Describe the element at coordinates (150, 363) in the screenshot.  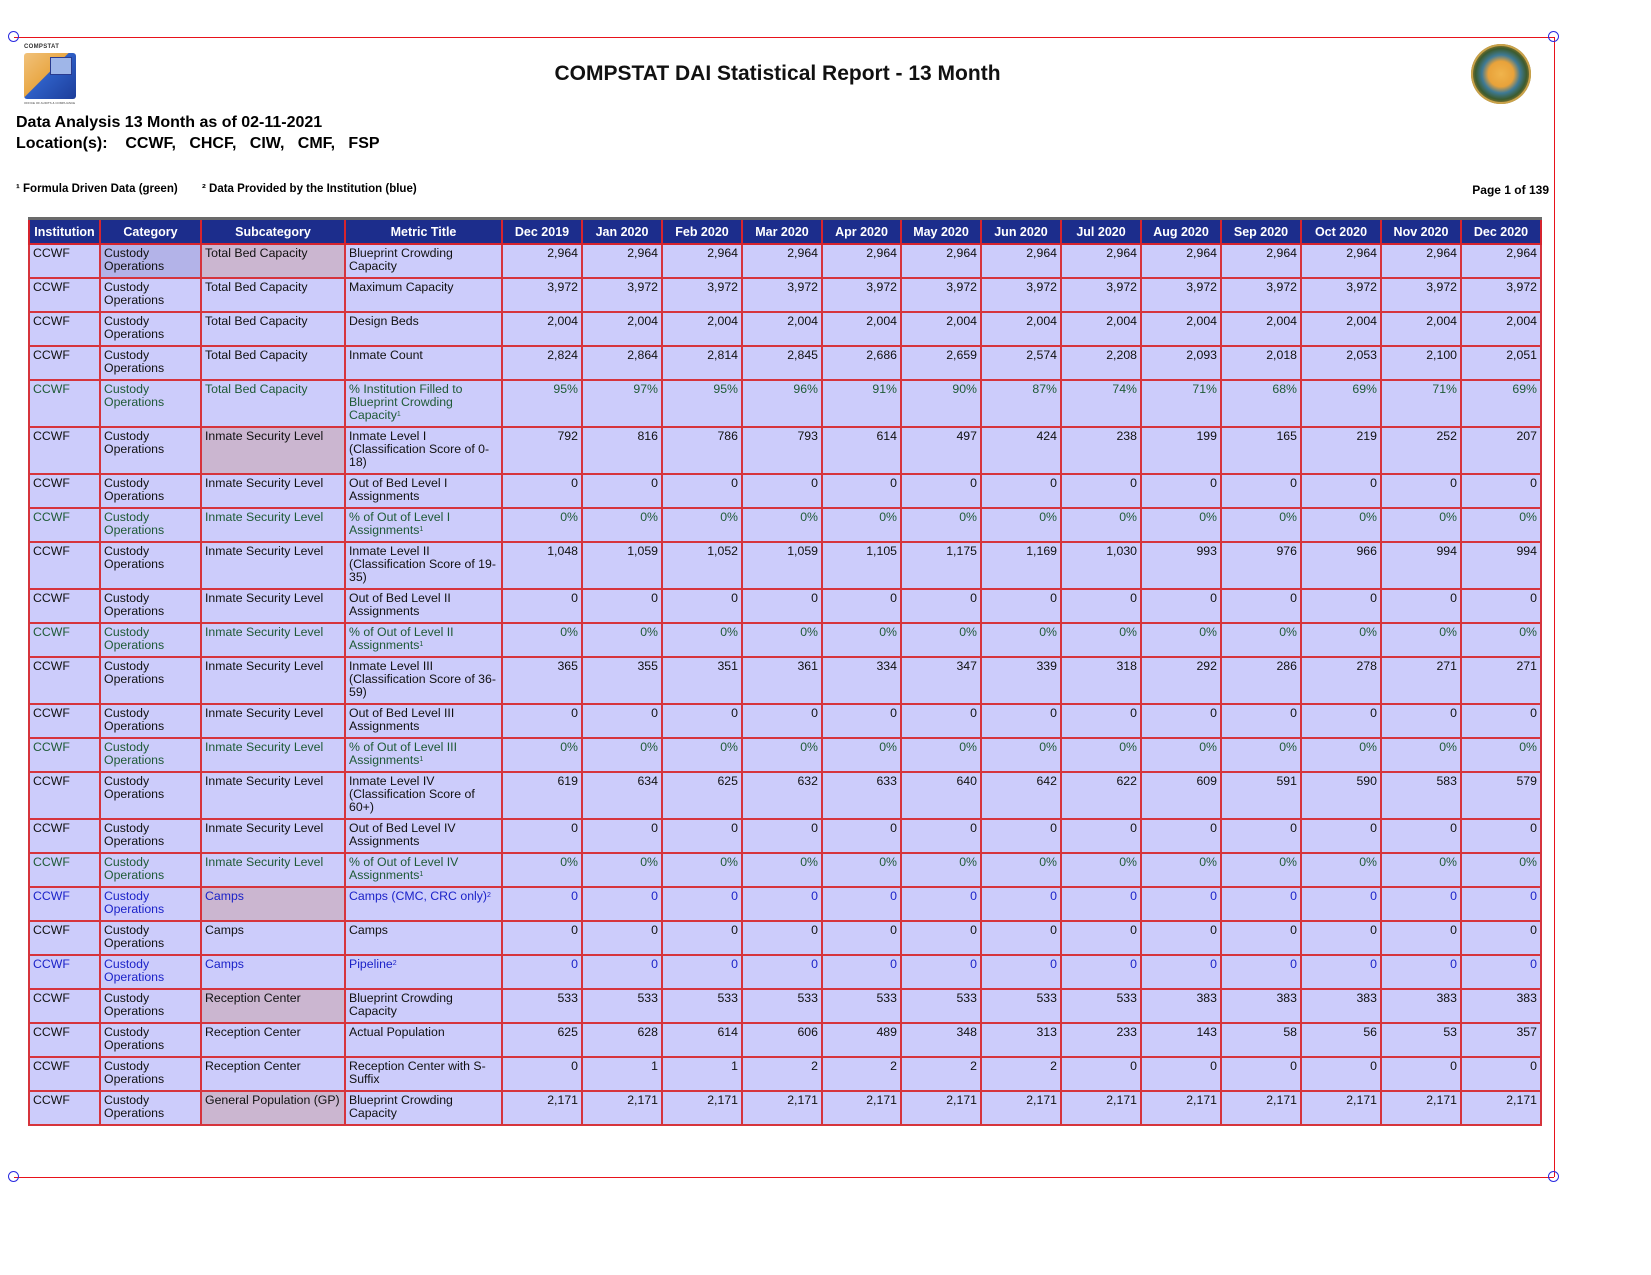
I see `category-cell: Custody Operations` at that location.